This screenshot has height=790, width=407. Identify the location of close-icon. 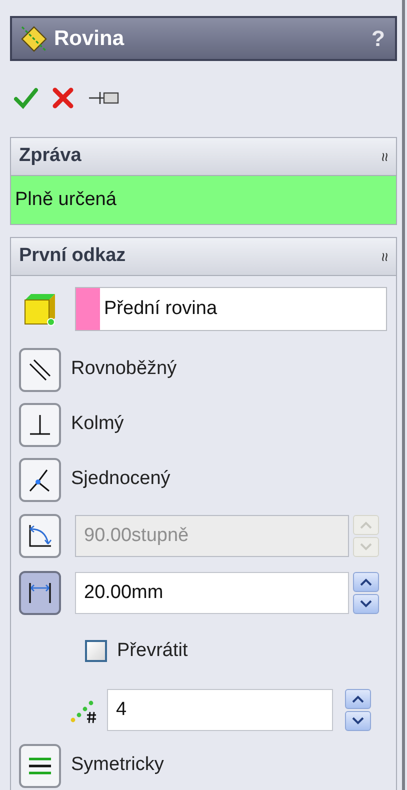
(63, 98).